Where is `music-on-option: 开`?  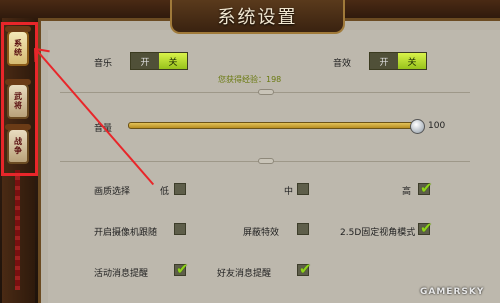
music-on-option: 开 is located at coordinates (145, 61).